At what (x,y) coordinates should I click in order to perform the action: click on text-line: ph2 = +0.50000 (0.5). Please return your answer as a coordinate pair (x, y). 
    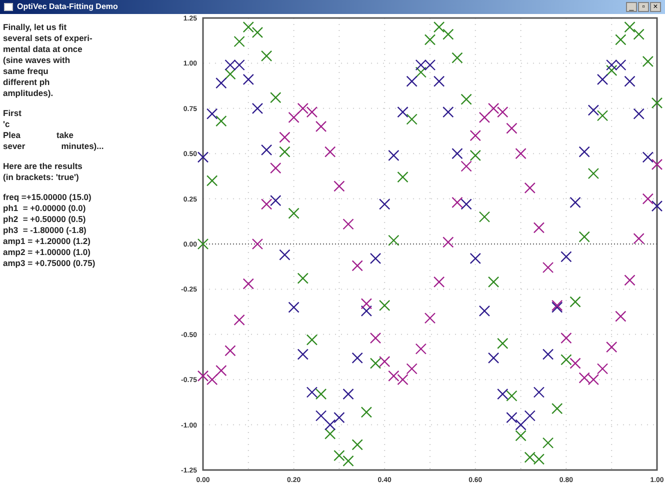
    Looking at the image, I should click on (44, 219).